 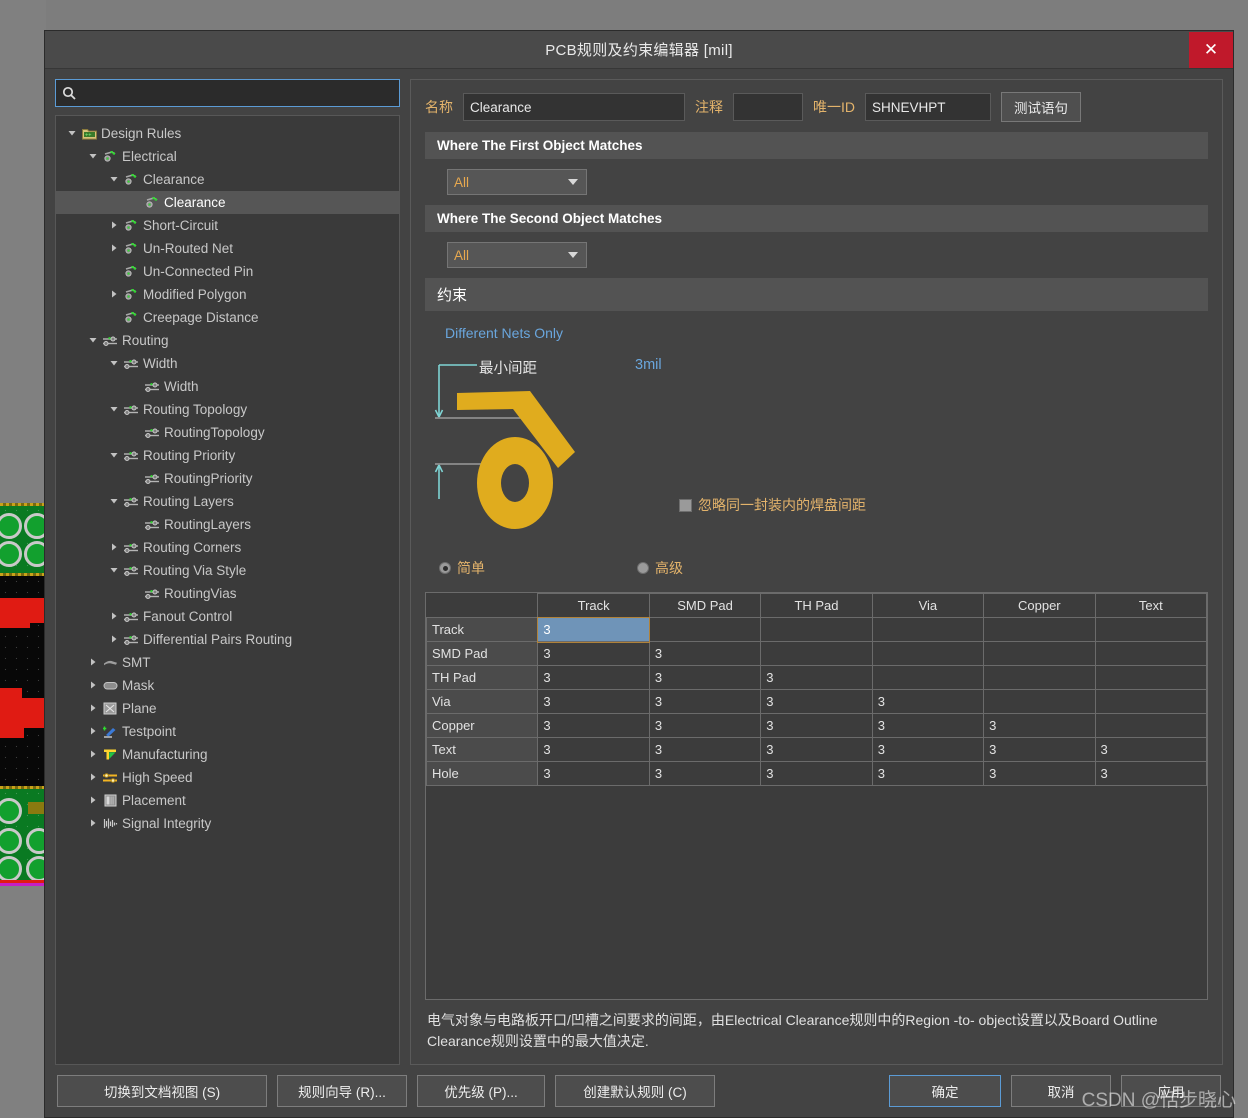 What do you see at coordinates (574, 107) in the screenshot?
I see `rule-name-input` at bounding box center [574, 107].